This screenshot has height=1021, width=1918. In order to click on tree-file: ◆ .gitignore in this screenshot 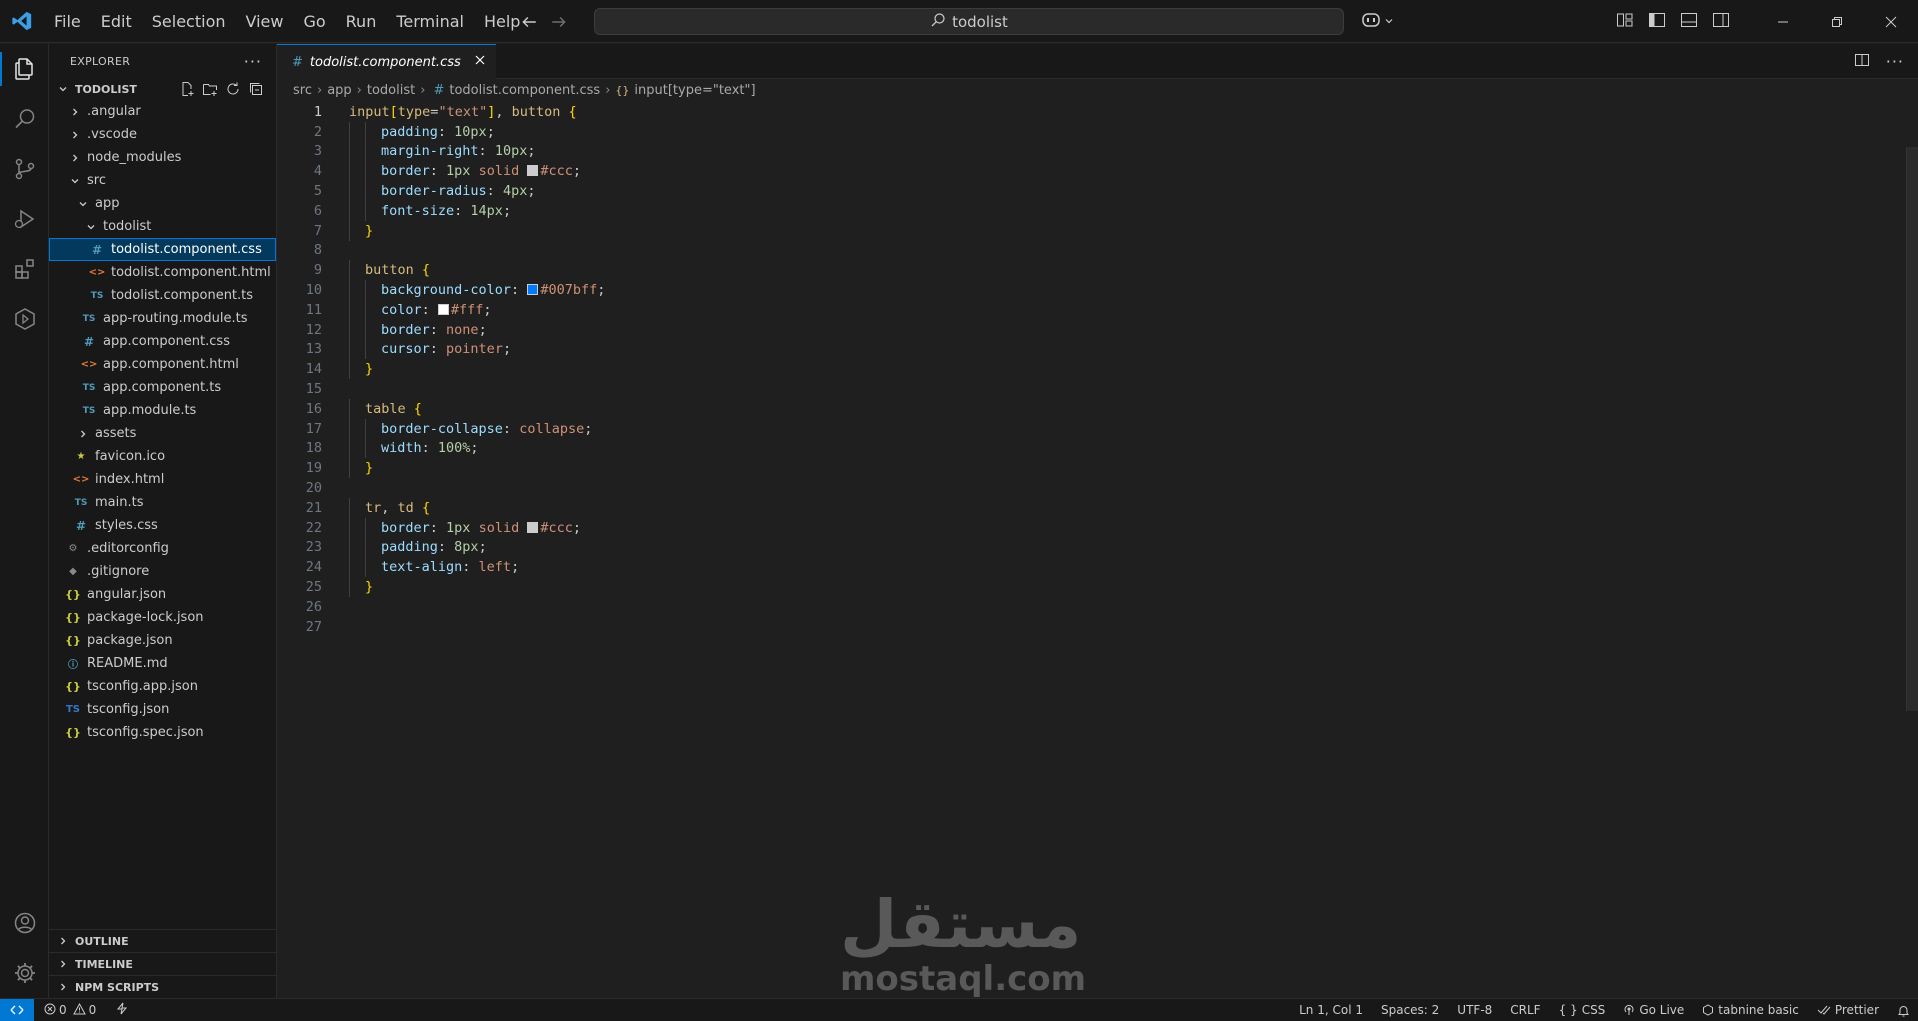, I will do `click(162, 571)`.